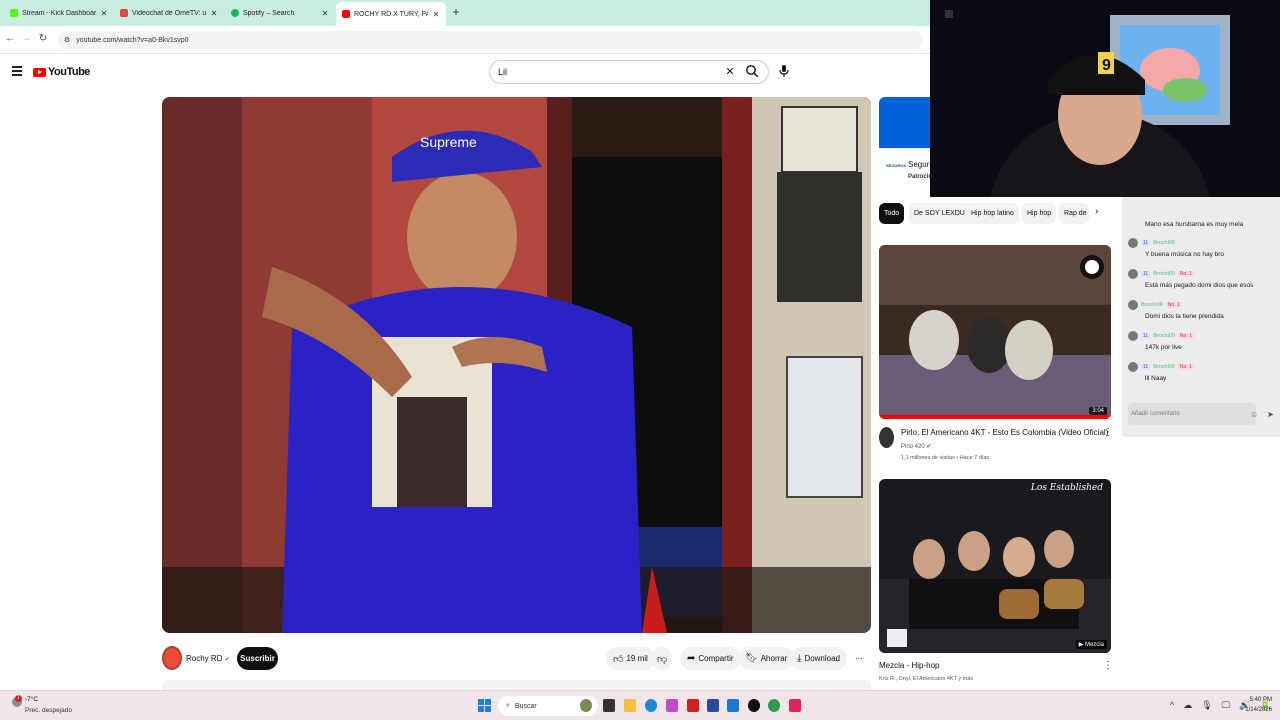 This screenshot has height=720, width=1280. I want to click on clock-date: 1/14/2026, so click(1258, 710).